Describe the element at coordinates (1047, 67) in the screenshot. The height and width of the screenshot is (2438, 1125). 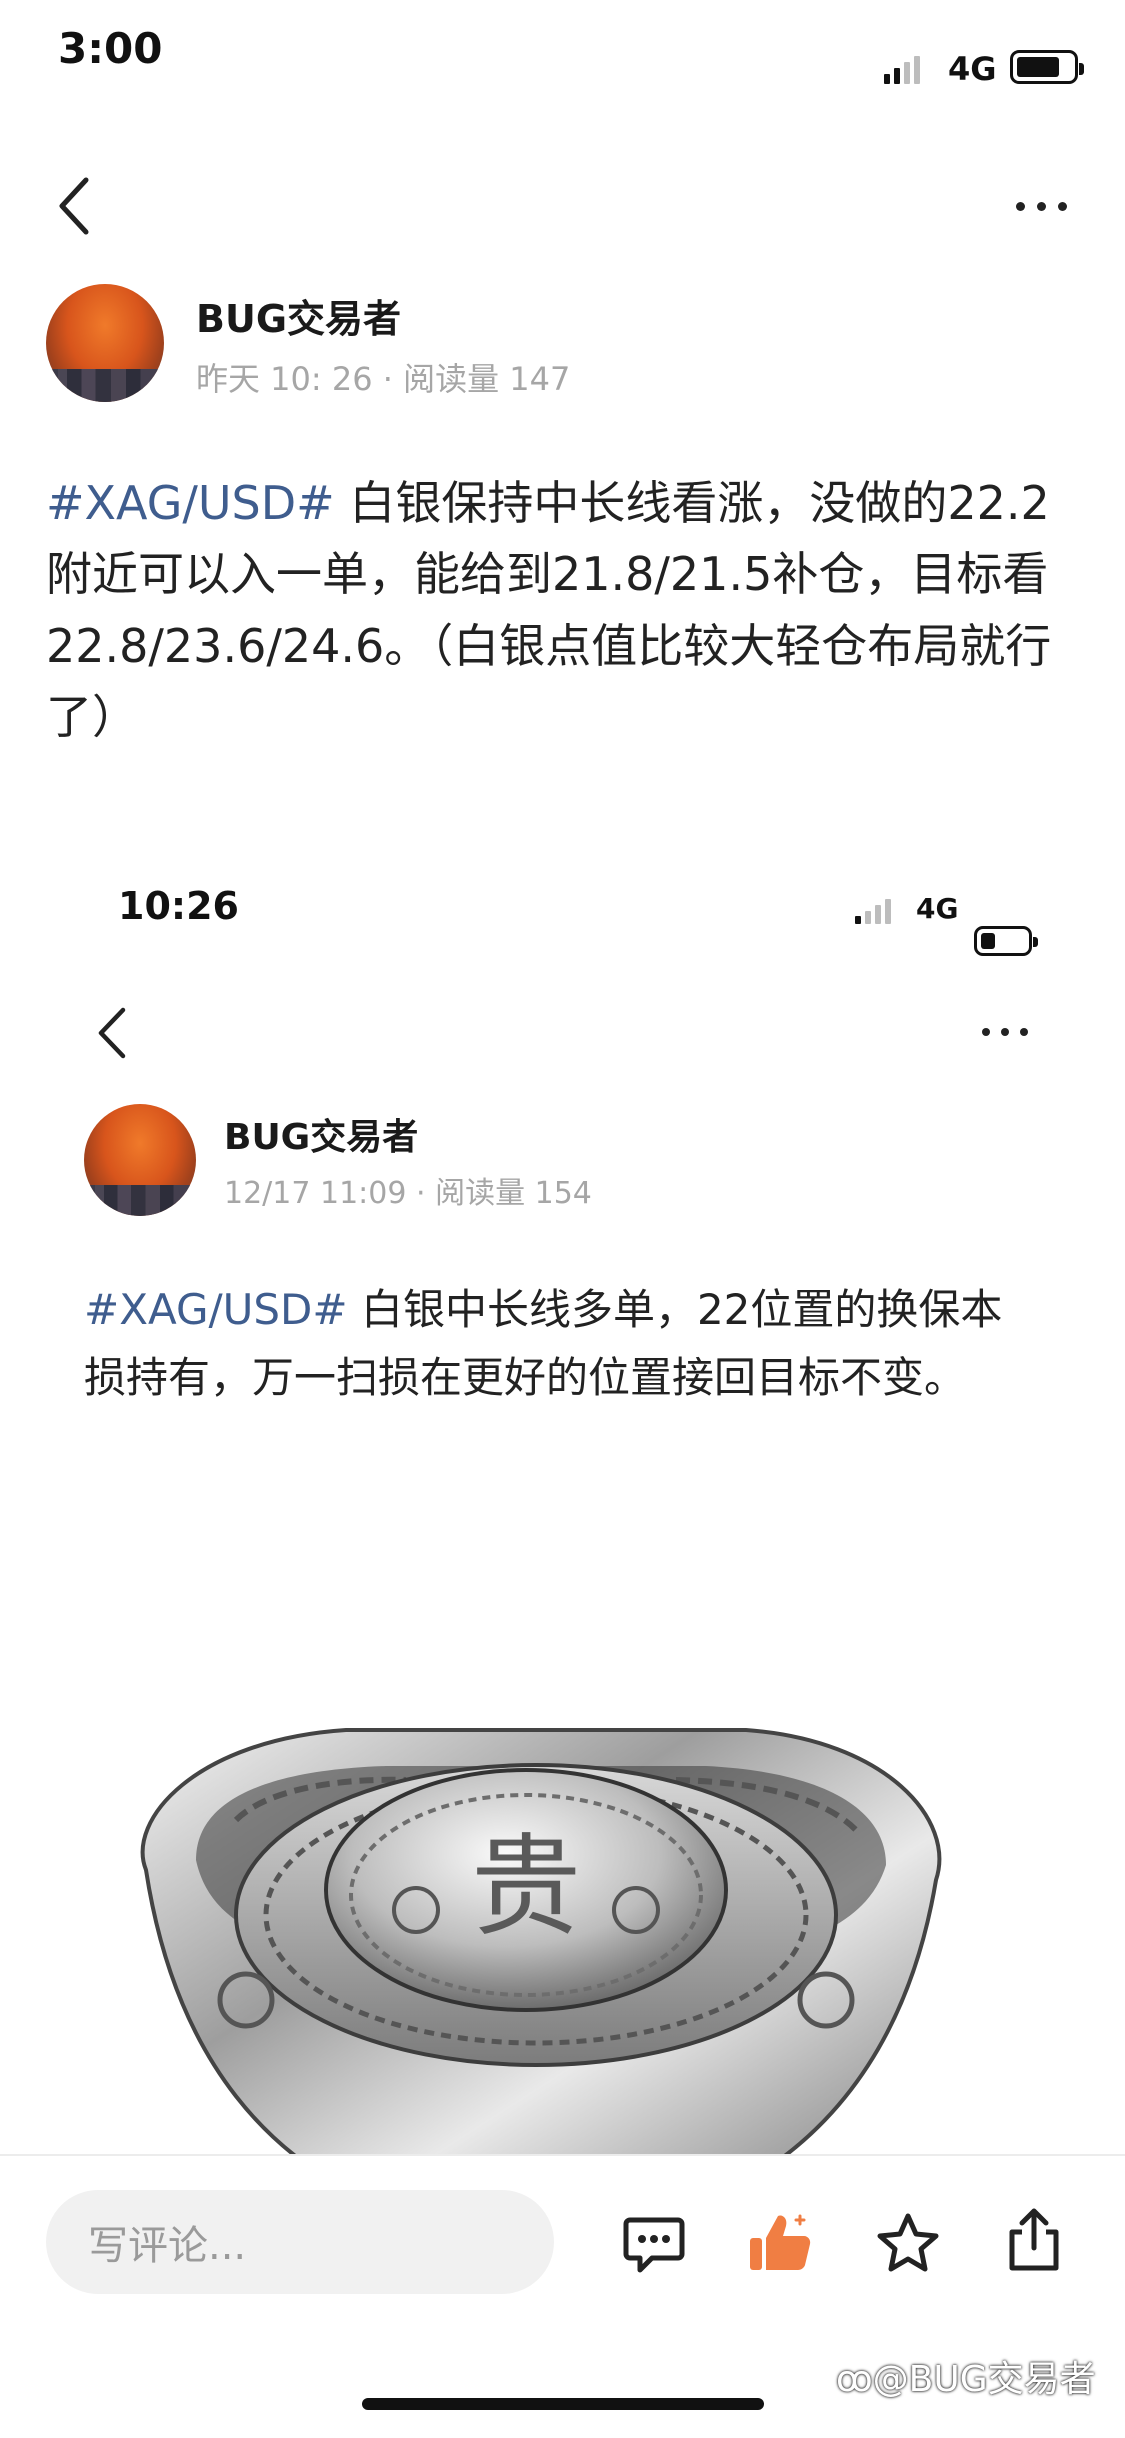
I see `battery-icon` at that location.